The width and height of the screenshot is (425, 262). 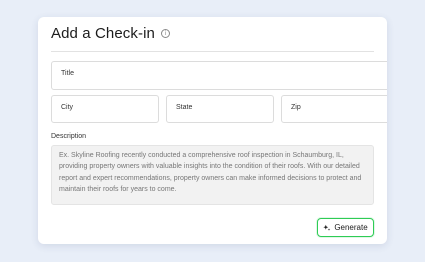 What do you see at coordinates (165, 33) in the screenshot?
I see `info-icon: i` at bounding box center [165, 33].